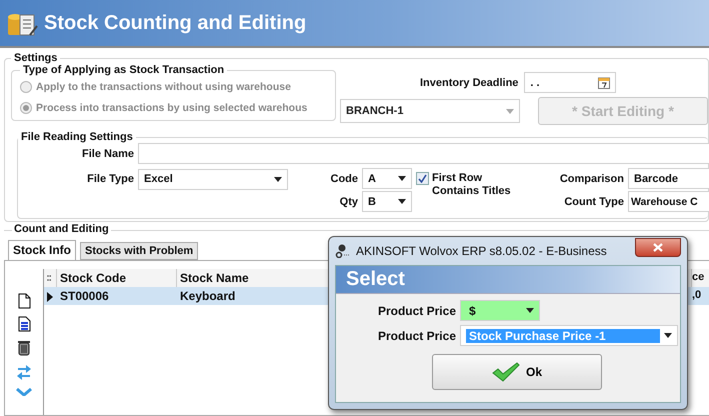 The height and width of the screenshot is (416, 709). What do you see at coordinates (472, 185) in the screenshot?
I see `checkbox-label: First Row Contains Titles` at bounding box center [472, 185].